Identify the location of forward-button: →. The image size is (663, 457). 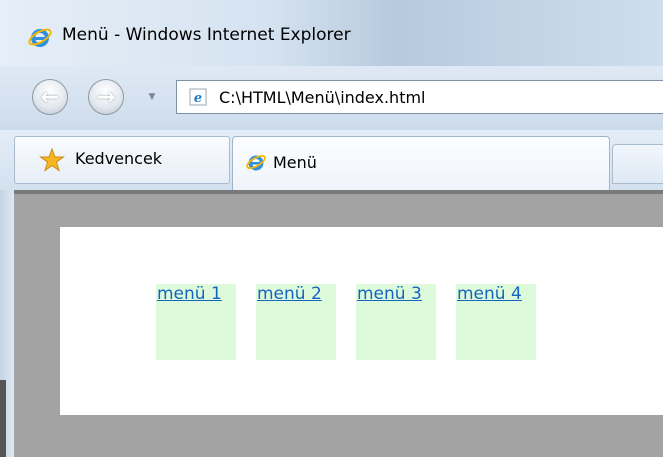
(106, 97).